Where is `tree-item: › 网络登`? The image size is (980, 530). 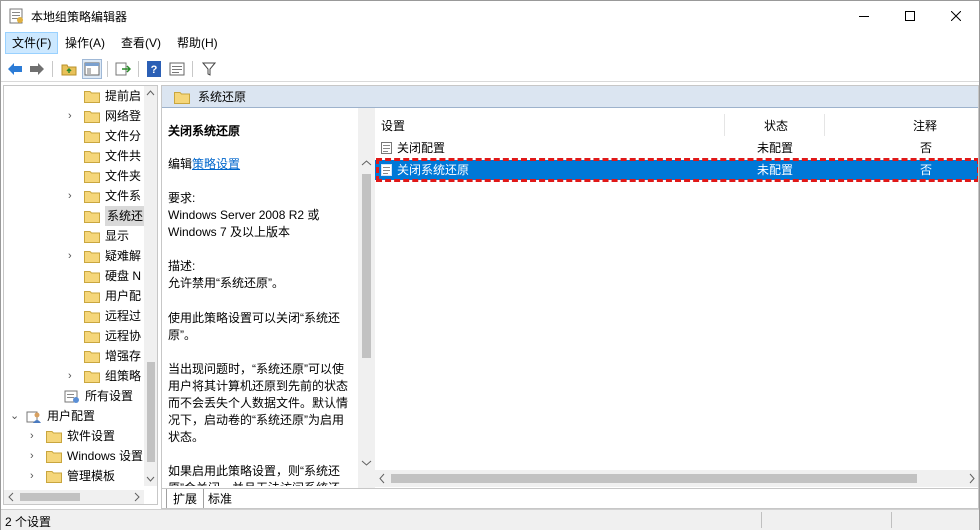
tree-item: › 网络登 is located at coordinates (74, 116).